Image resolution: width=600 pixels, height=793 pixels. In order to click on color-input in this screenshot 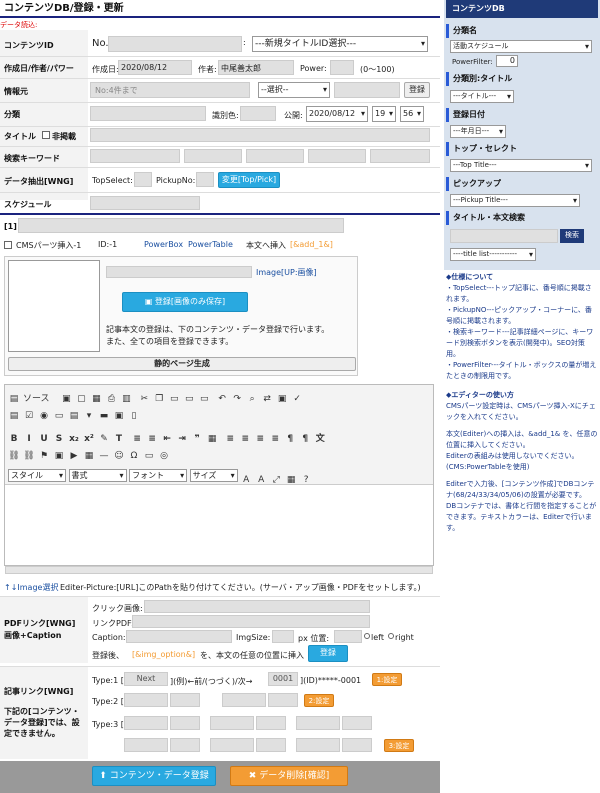, I will do `click(258, 113)`.